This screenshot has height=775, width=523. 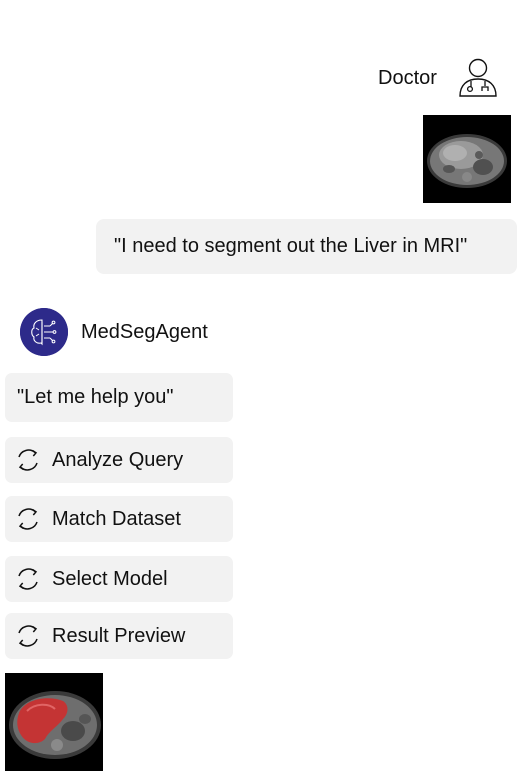 I want to click on step-label: Match Dataset, so click(x=116, y=518).